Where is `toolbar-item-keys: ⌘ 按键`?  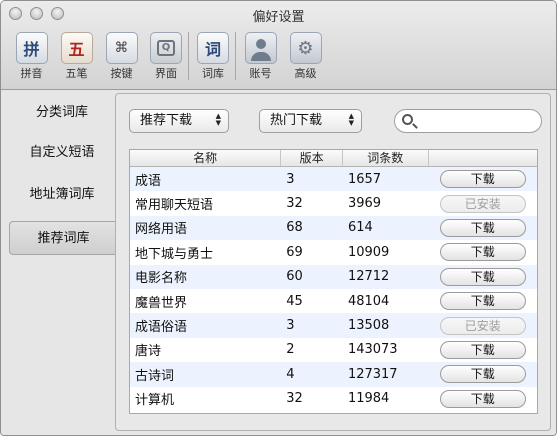 toolbar-item-keys: ⌘ 按键 is located at coordinates (121, 56).